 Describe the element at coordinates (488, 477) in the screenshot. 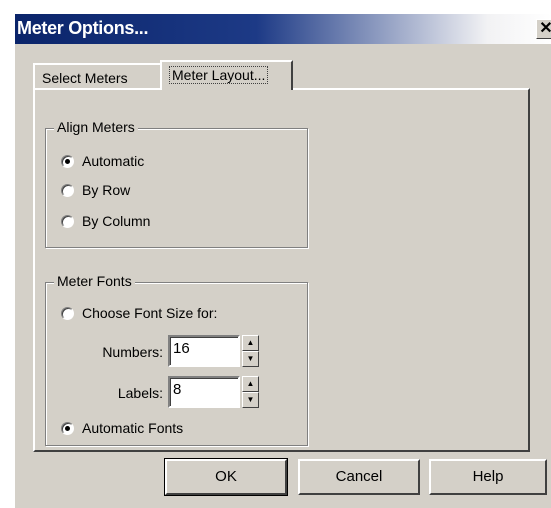

I see `help-button: Help` at that location.